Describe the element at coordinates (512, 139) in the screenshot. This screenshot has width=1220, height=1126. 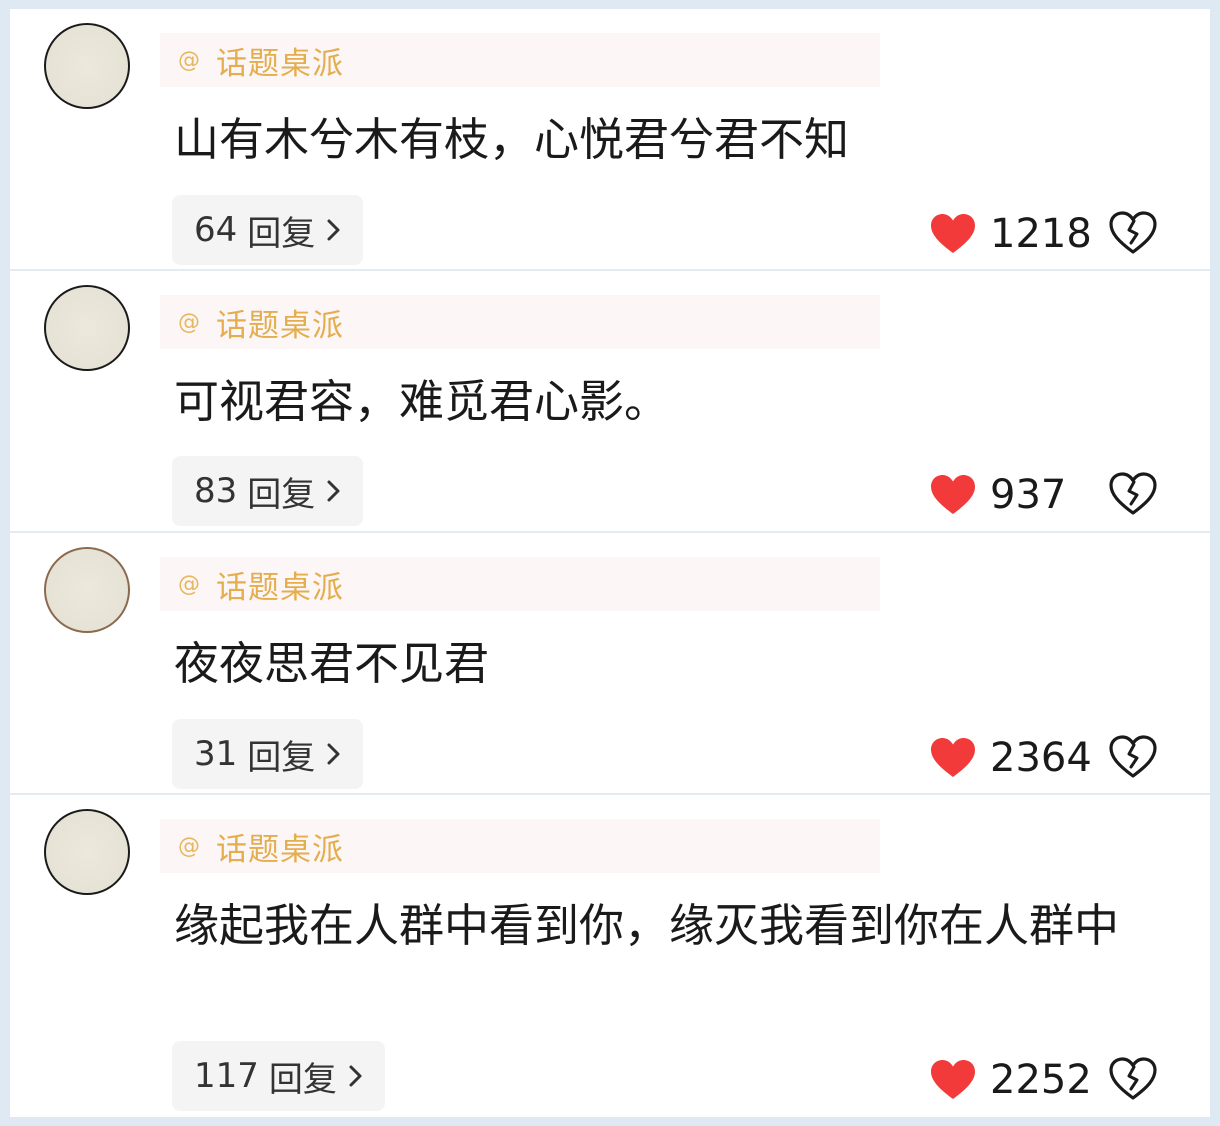
I see `comment-text: 山有木兮木有枝，心悦君兮君不知` at that location.